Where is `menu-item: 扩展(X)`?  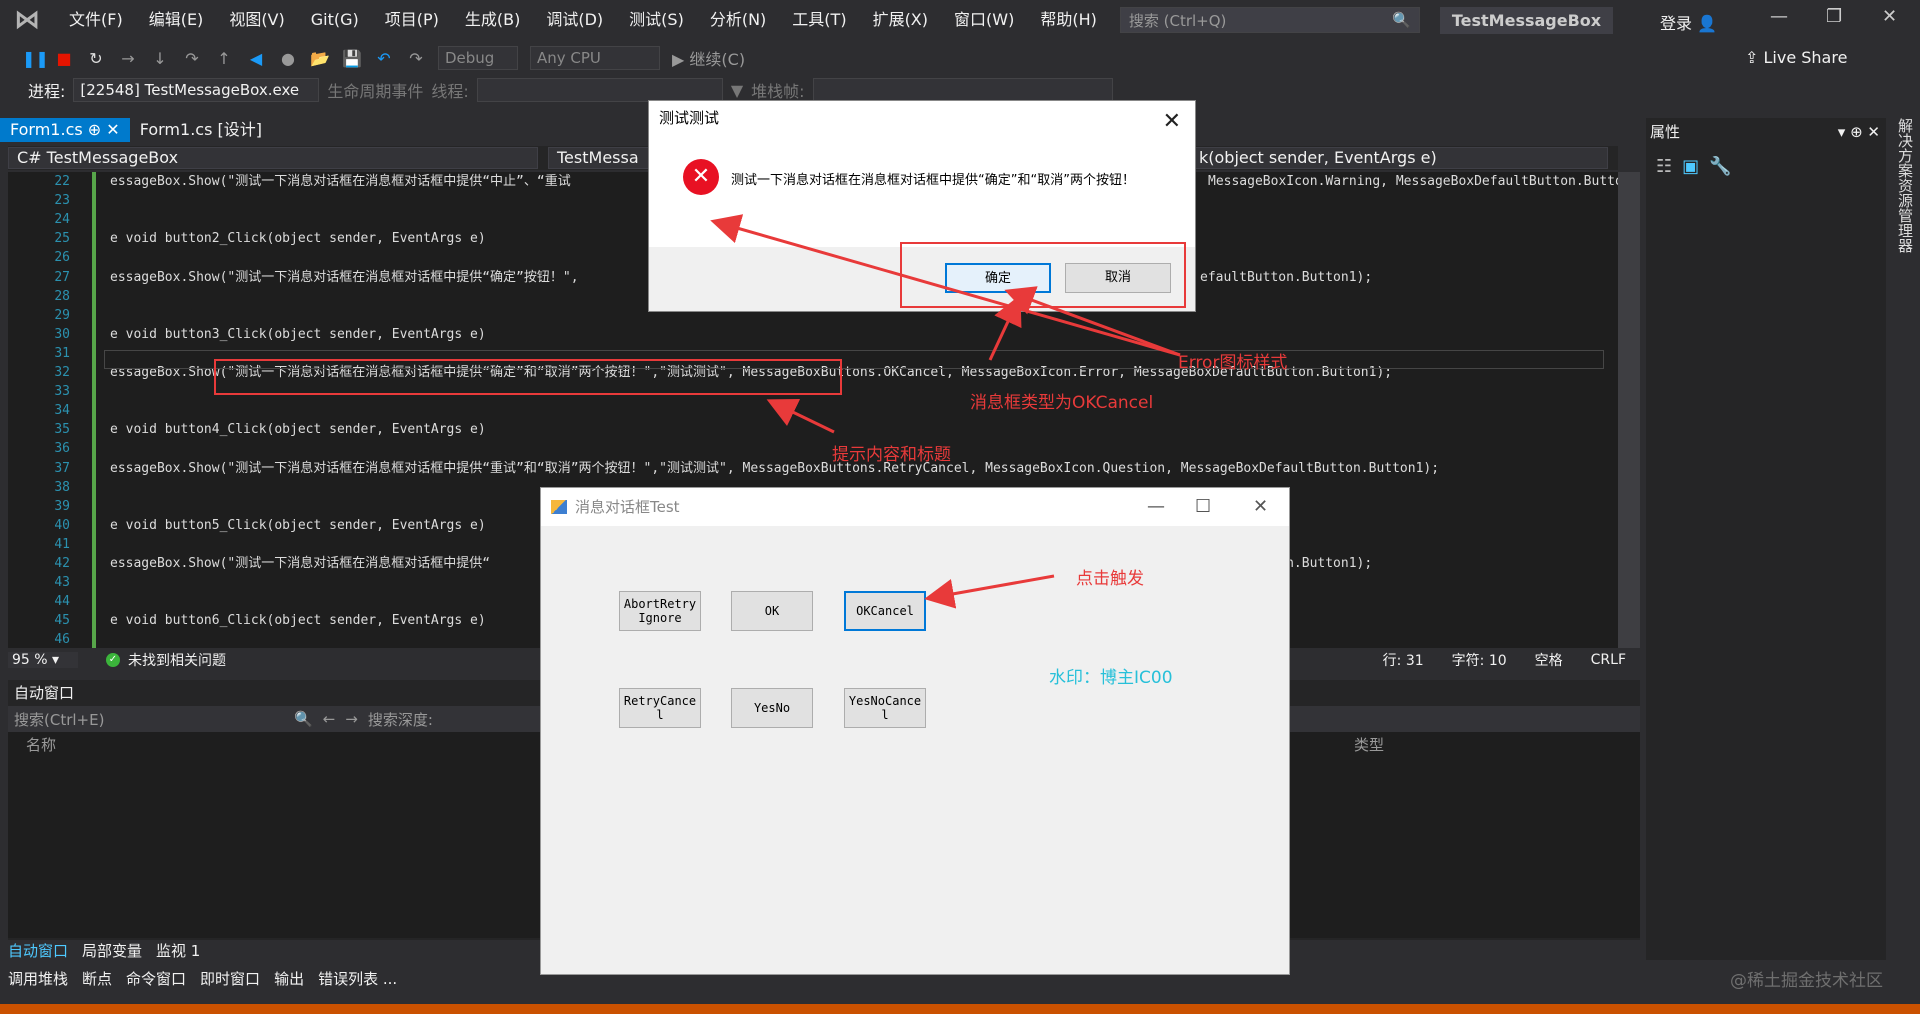 menu-item: 扩展(X) is located at coordinates (900, 20).